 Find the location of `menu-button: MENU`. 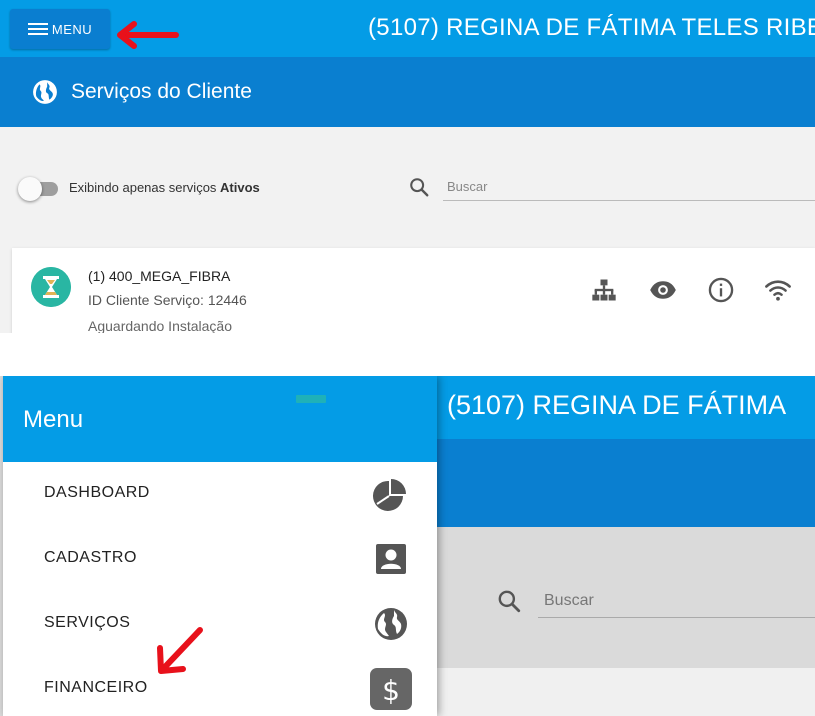

menu-button: MENU is located at coordinates (60, 29).